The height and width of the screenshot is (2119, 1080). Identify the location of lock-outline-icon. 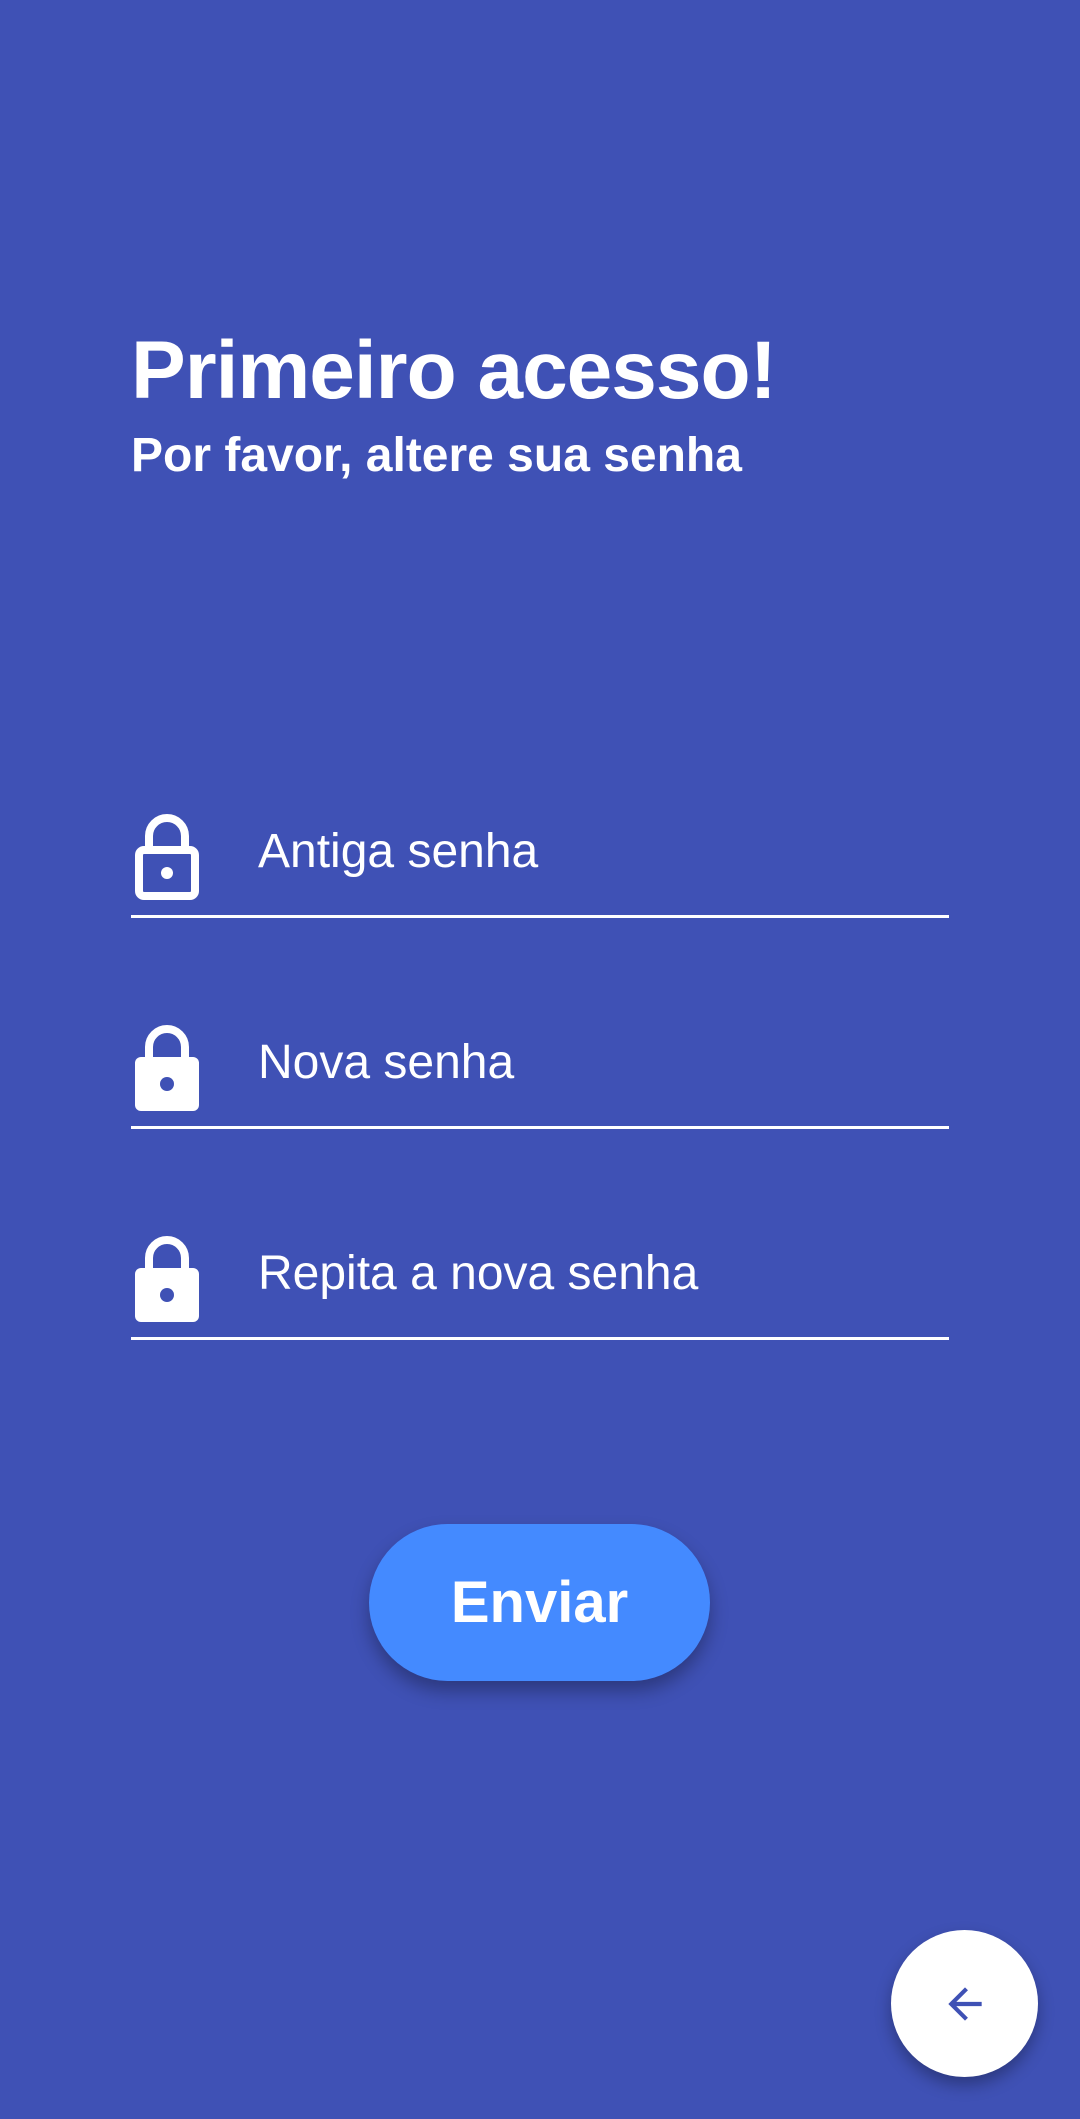
(167, 857).